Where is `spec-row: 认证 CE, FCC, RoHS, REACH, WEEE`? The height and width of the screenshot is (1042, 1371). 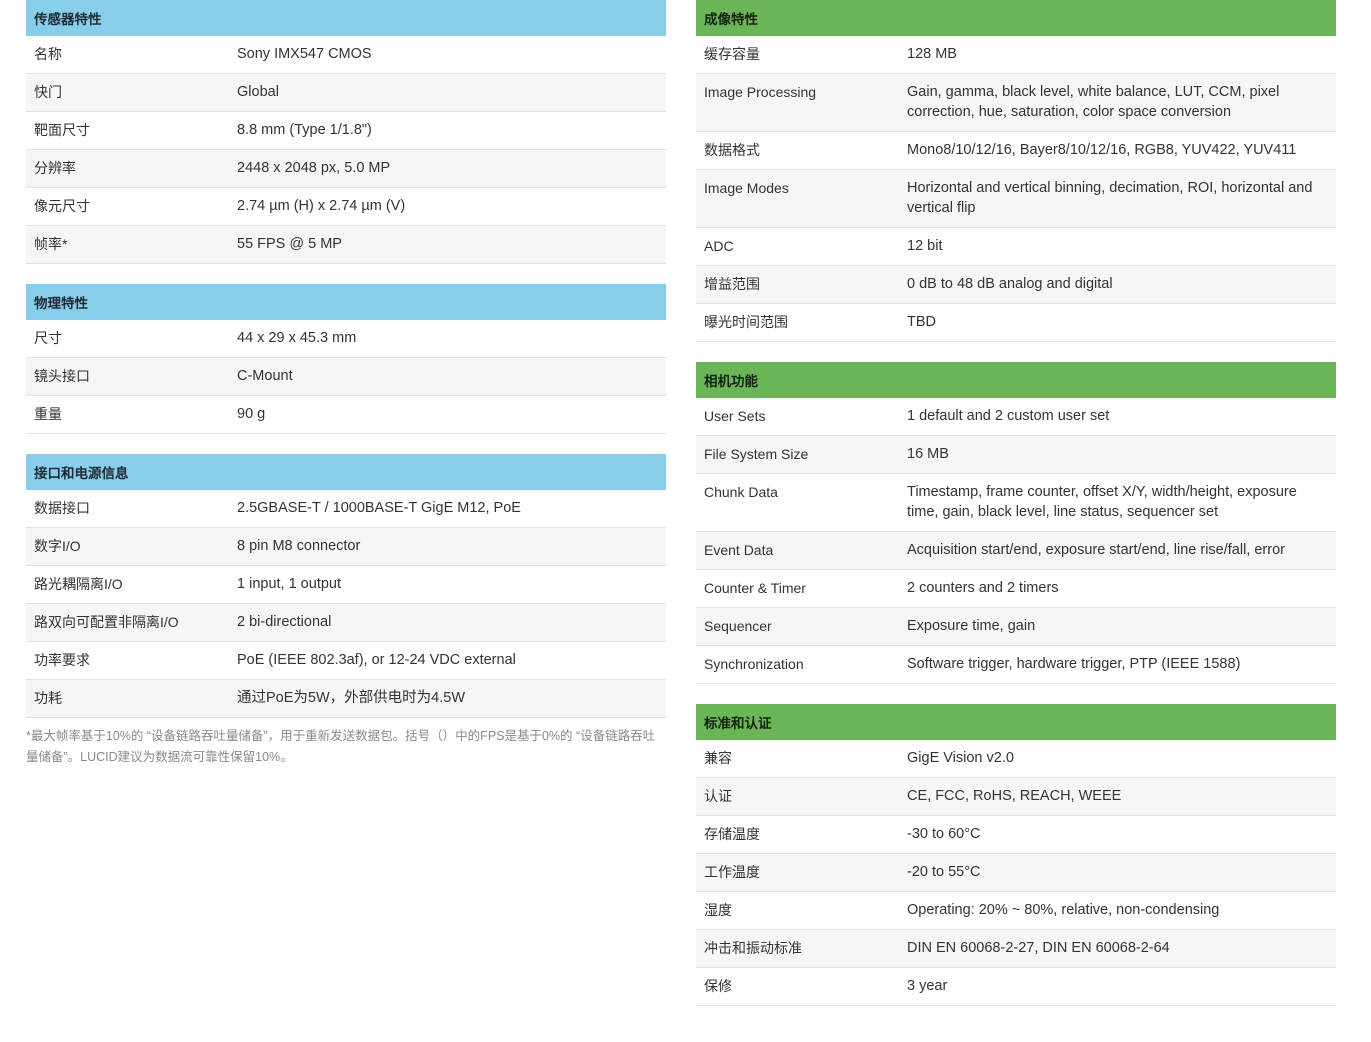
spec-row: 认证 CE, FCC, RoHS, REACH, WEEE is located at coordinates (1016, 797).